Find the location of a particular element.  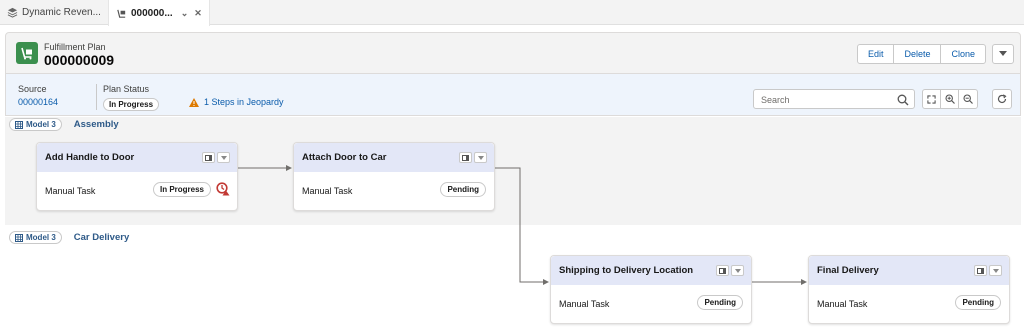

task-title: Shipping to Delivery Location is located at coordinates (626, 270).